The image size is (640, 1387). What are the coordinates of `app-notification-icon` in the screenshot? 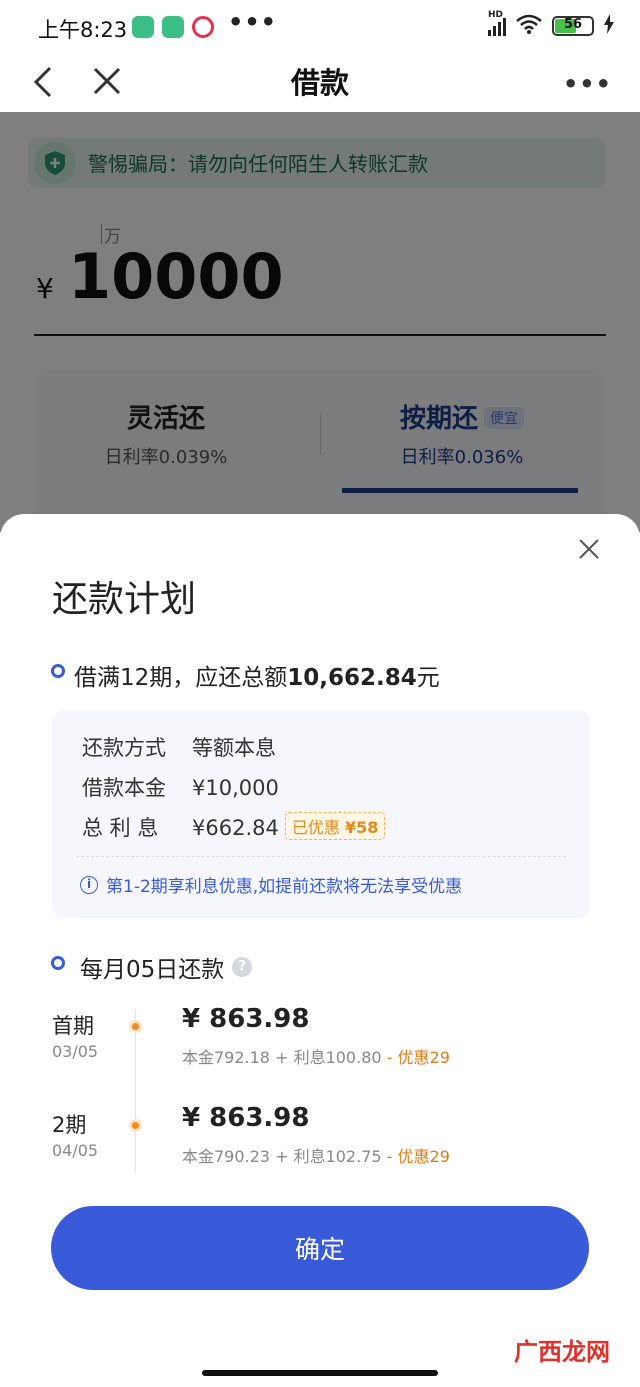 It's located at (203, 27).